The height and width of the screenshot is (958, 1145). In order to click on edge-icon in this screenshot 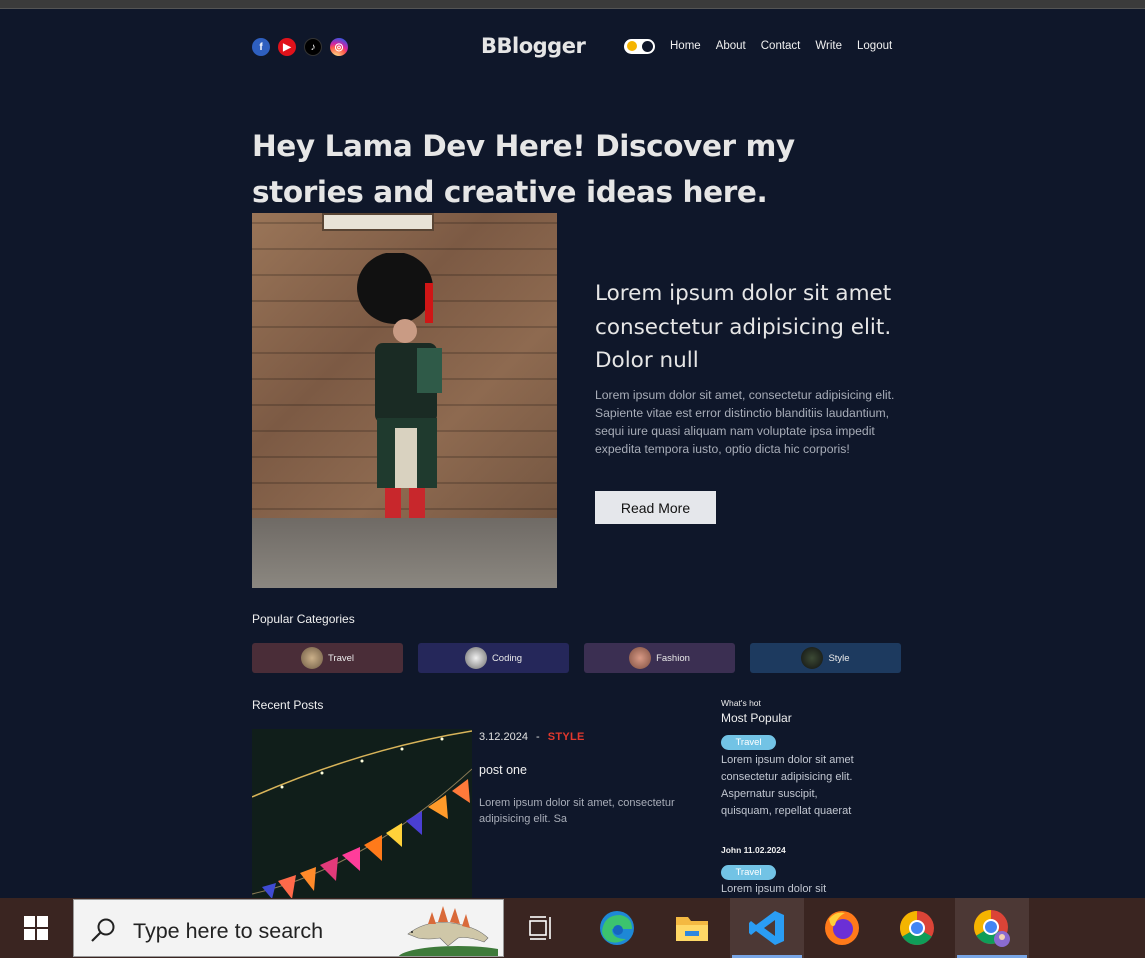, I will do `click(617, 928)`.